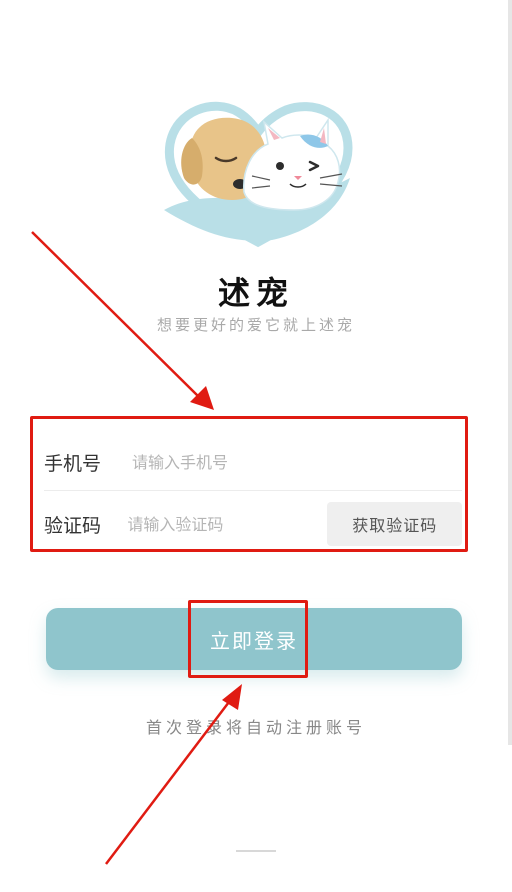 The height and width of the screenshot is (892, 512). Describe the element at coordinates (202, 398) in the screenshot. I see `arrow-1-head-icon` at that location.